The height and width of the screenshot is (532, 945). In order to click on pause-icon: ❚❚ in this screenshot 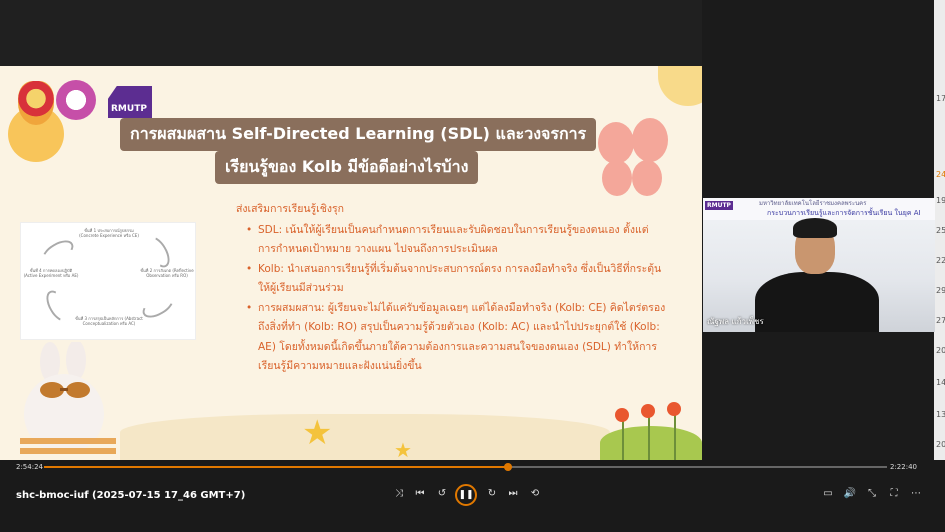, I will do `click(466, 495)`.